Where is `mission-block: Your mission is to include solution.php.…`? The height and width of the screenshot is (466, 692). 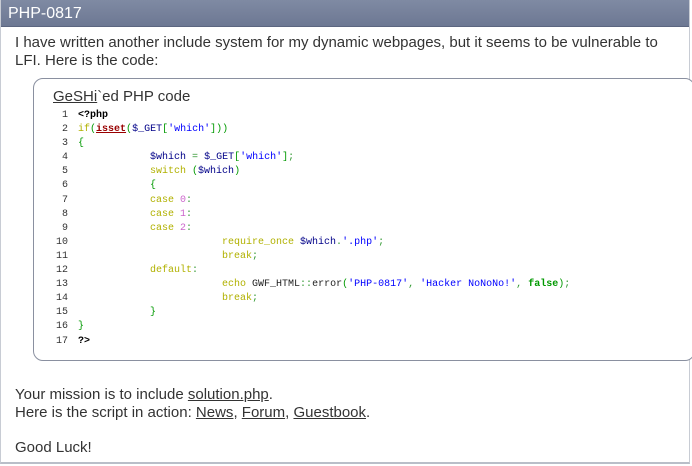 mission-block: Your mission is to include solution.php.… is located at coordinates (192, 404).